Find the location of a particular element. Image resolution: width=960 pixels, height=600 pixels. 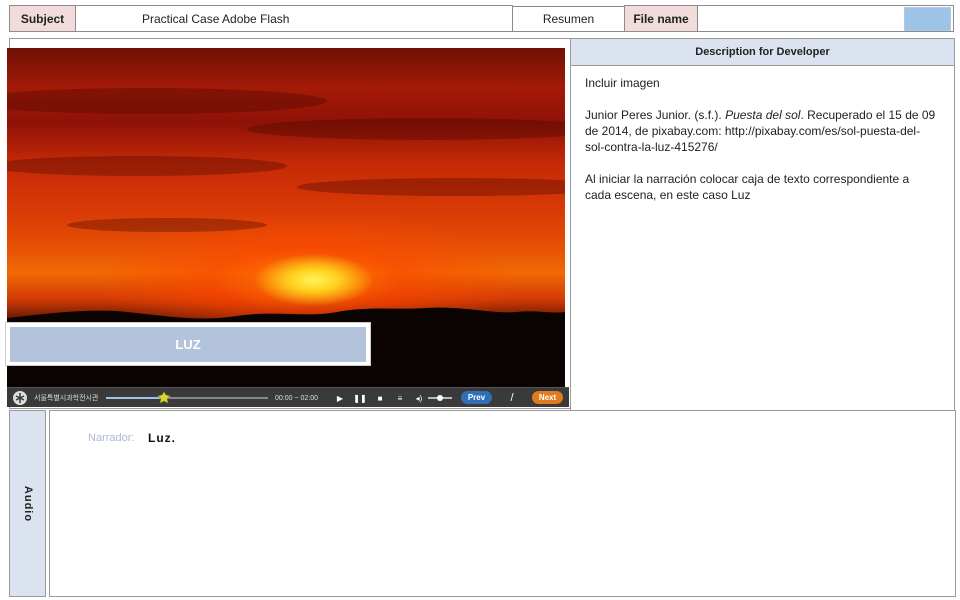

audio-label: Audio is located at coordinates (27, 503).